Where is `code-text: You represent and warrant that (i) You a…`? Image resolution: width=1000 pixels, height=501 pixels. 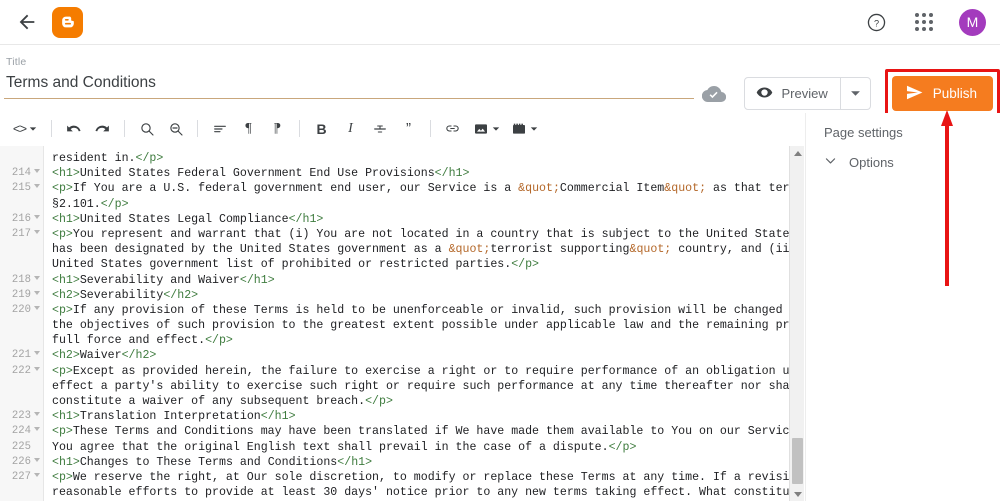 code-text: You represent and warrant that (i) You a… is located at coordinates (432, 234).